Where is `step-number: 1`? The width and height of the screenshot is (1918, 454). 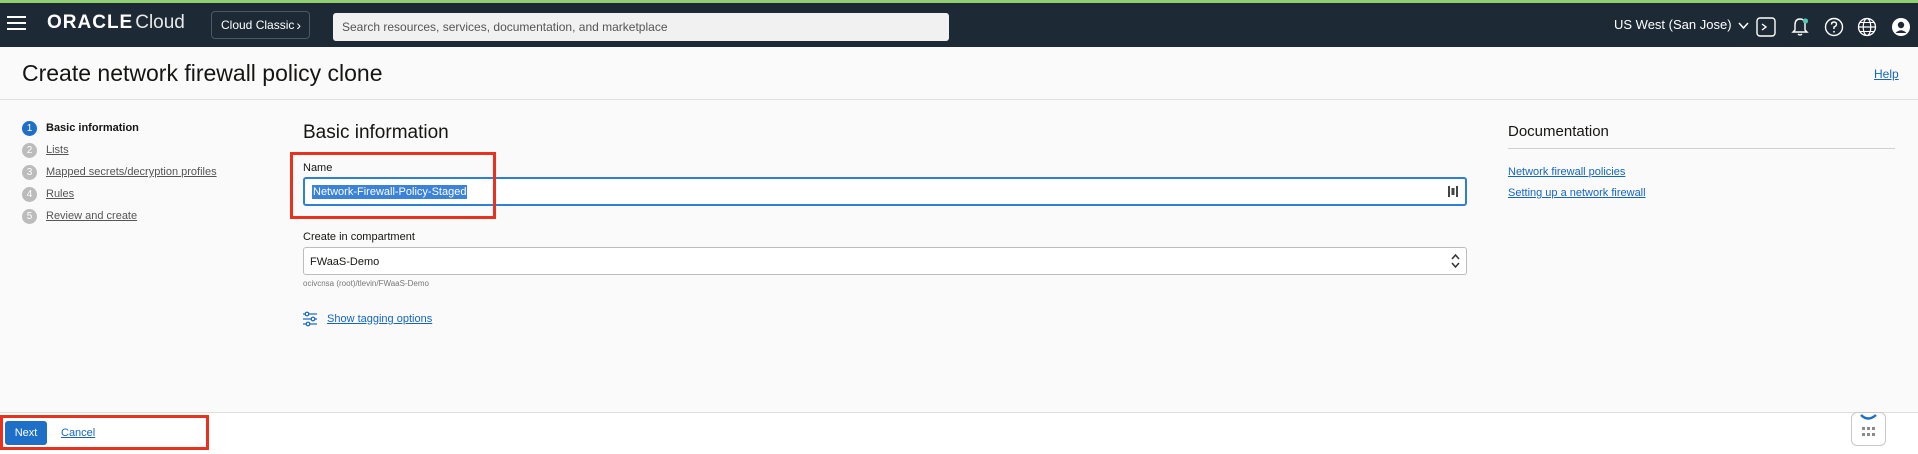
step-number: 1 is located at coordinates (29, 128).